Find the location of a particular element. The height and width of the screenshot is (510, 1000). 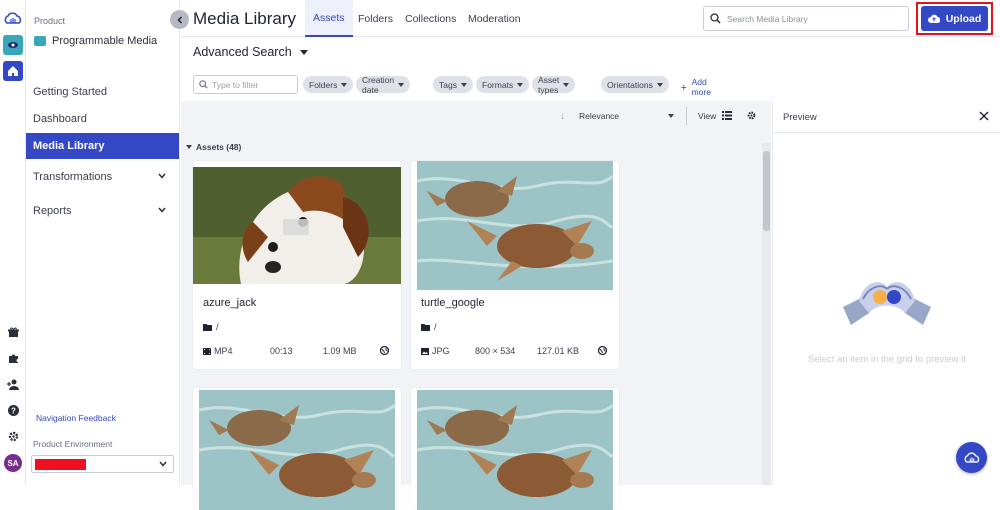

upload-label: Upload is located at coordinates (963, 18).